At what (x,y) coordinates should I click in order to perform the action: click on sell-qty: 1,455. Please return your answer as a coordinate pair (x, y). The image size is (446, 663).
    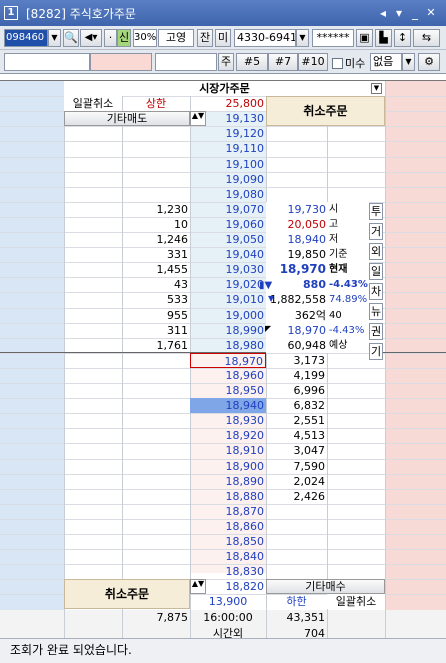
    Looking at the image, I should click on (156, 269).